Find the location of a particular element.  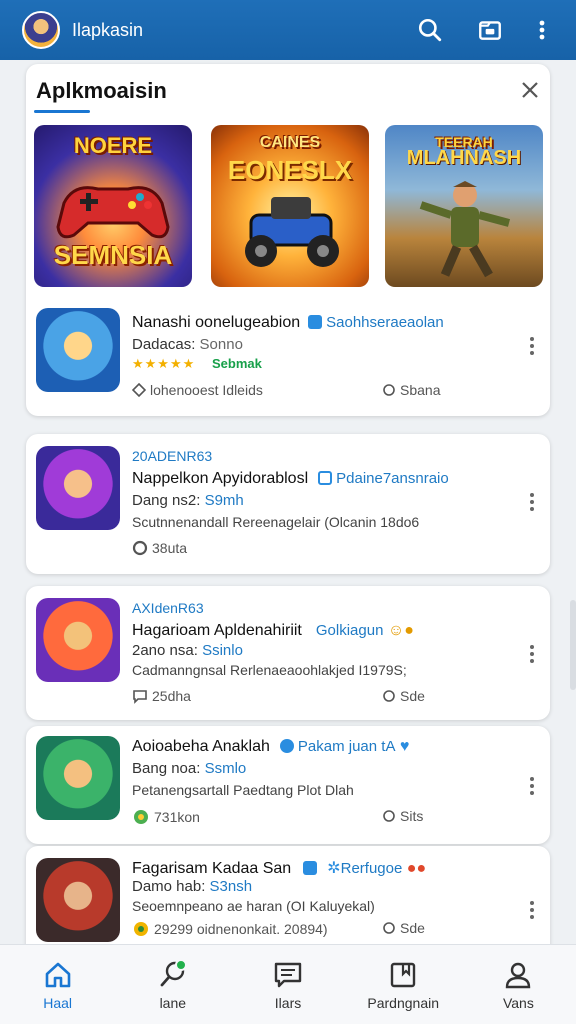

app-subtitle: Dang ns2: S9mh is located at coordinates (188, 500).